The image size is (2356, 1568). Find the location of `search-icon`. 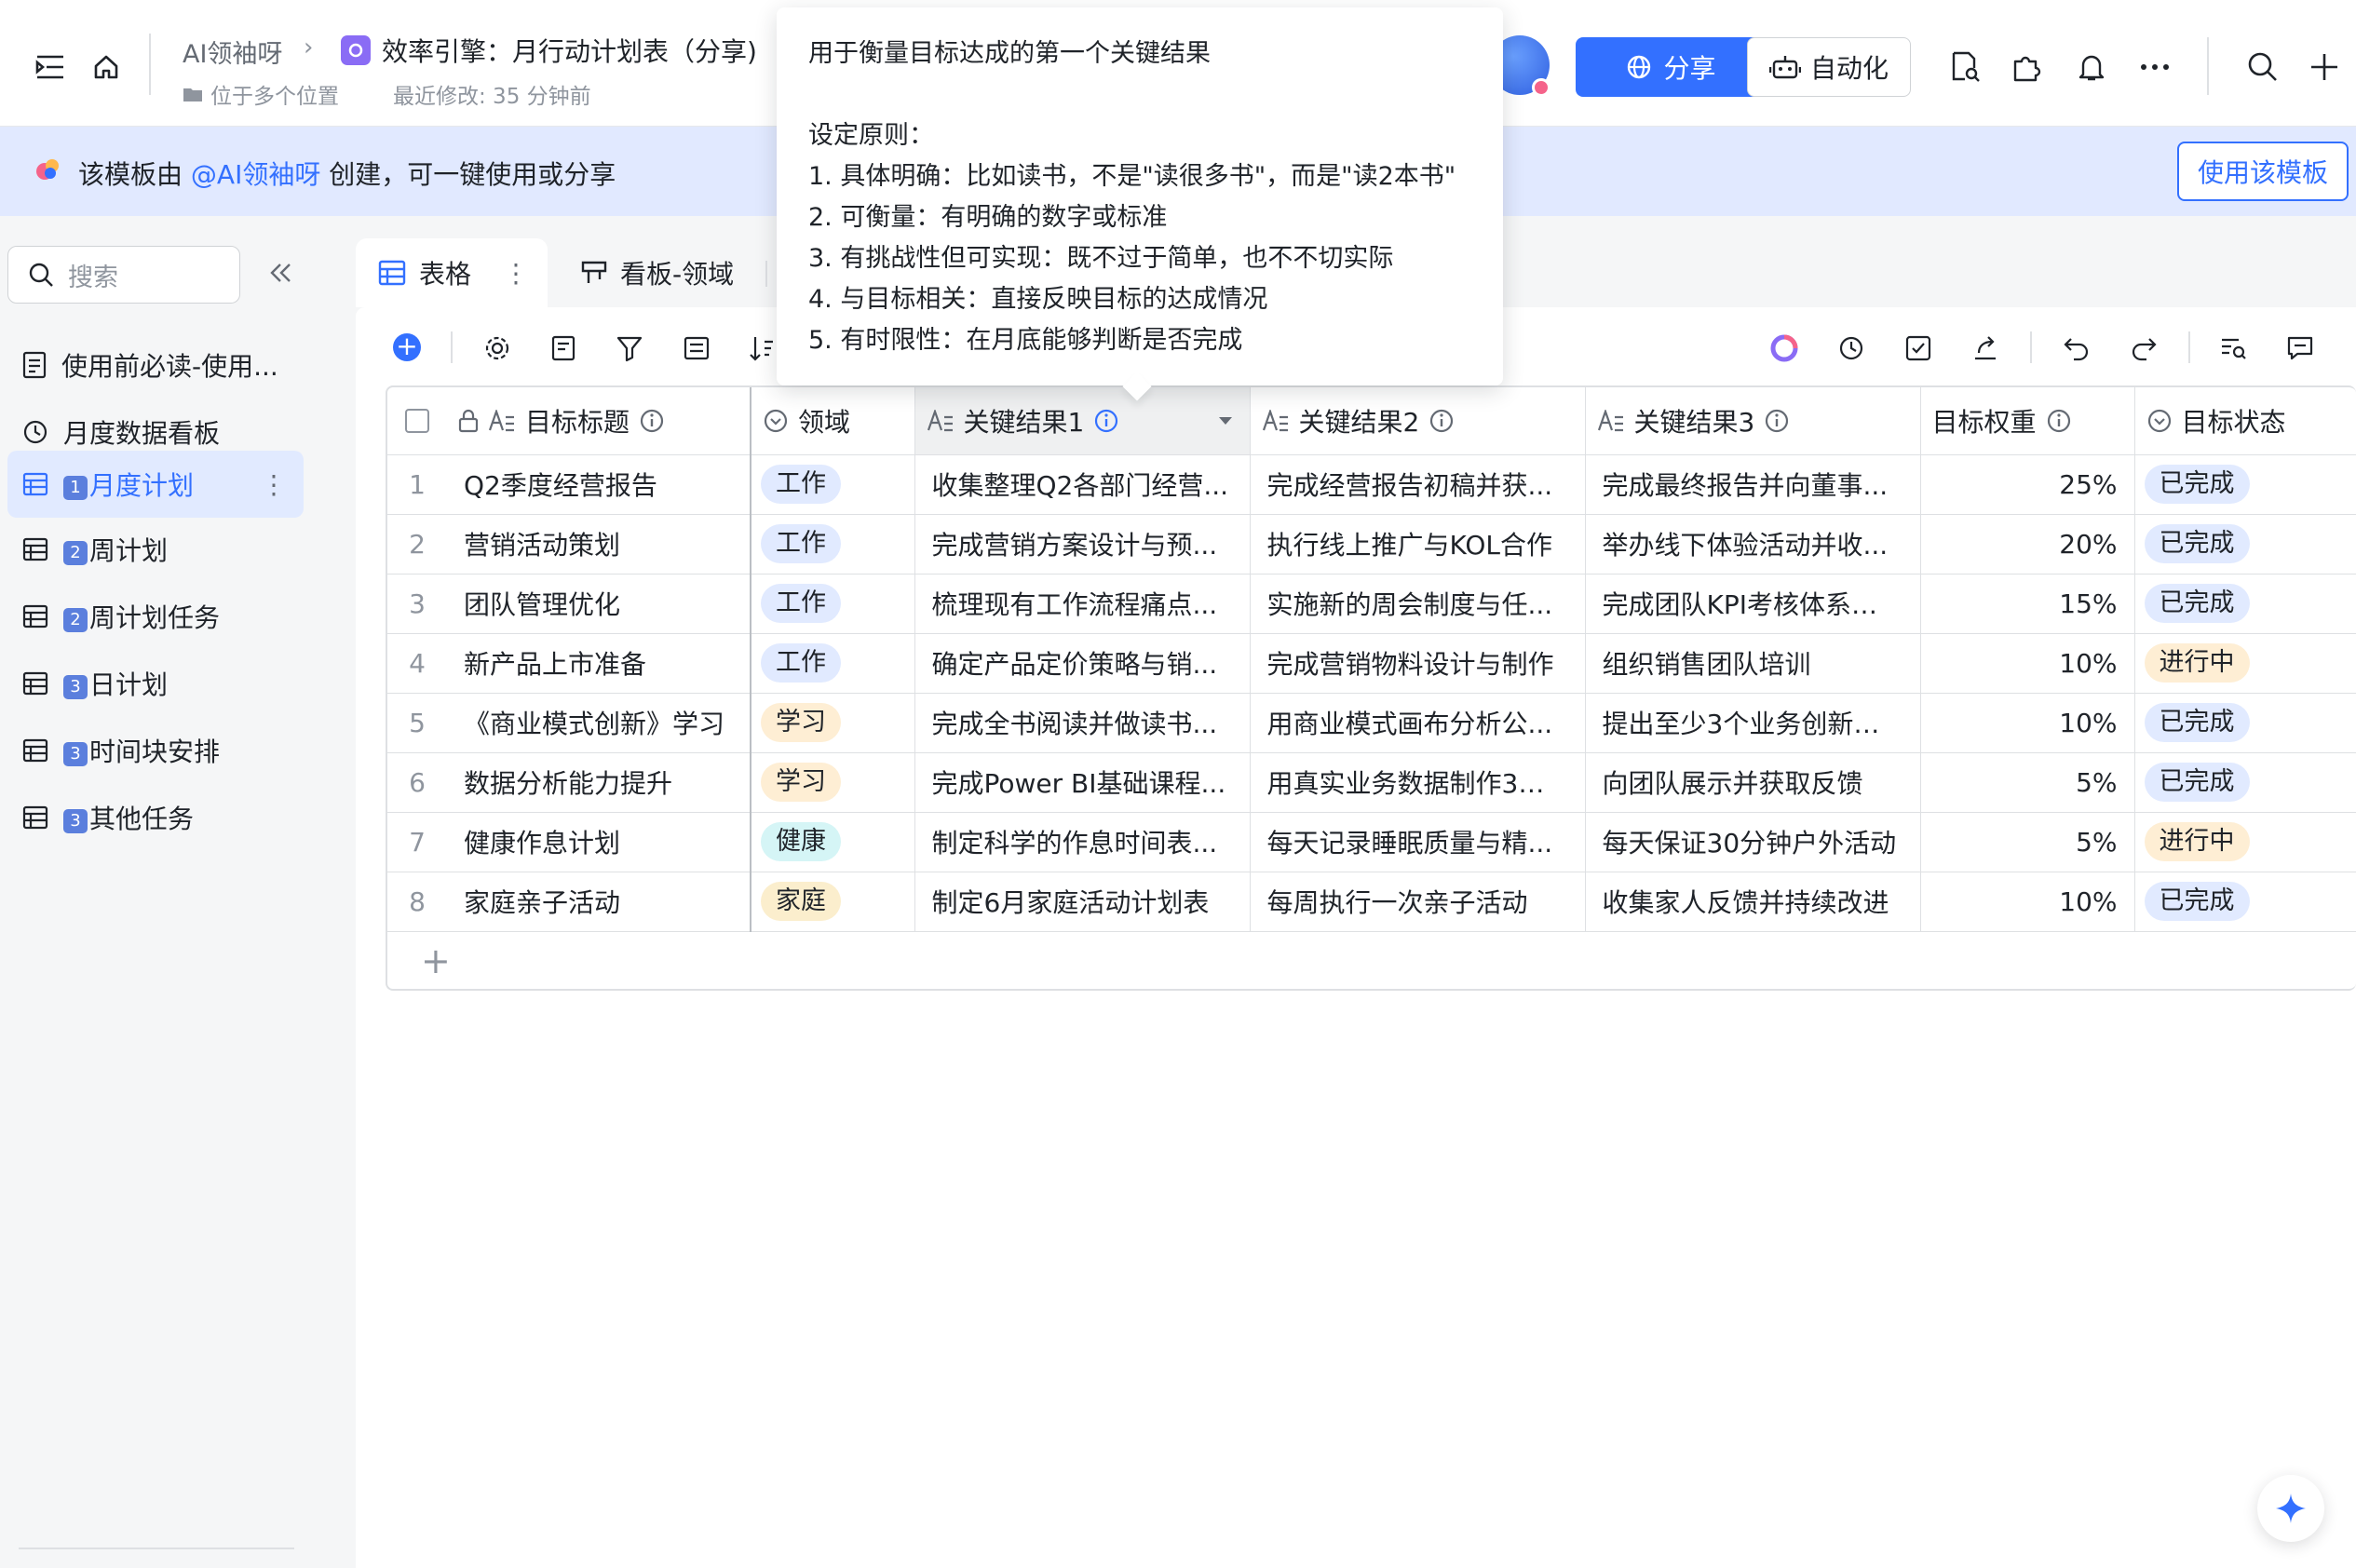

search-icon is located at coordinates (2263, 67).